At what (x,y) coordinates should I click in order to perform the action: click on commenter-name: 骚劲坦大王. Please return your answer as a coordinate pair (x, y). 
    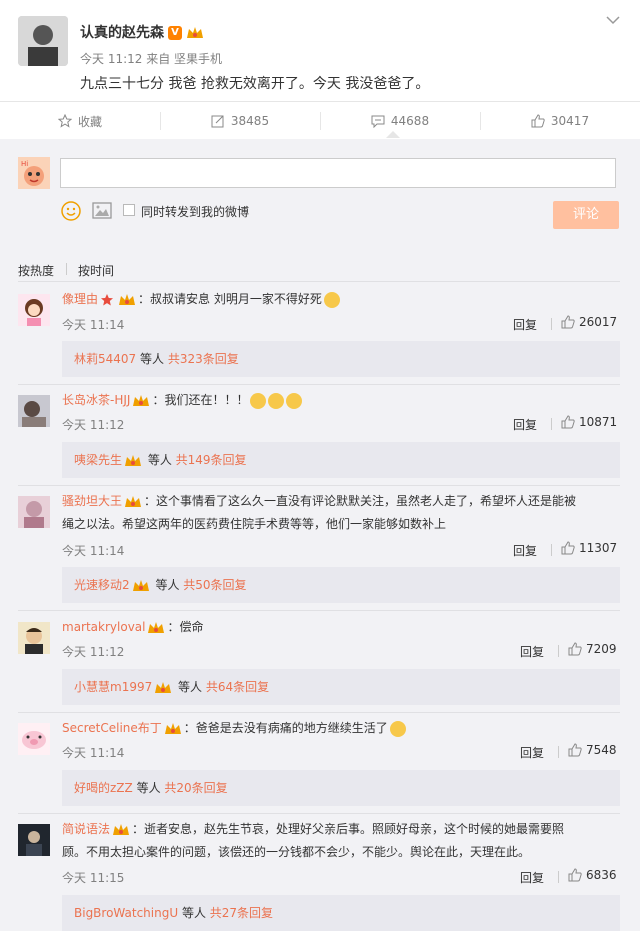
    Looking at the image, I should click on (92, 501).